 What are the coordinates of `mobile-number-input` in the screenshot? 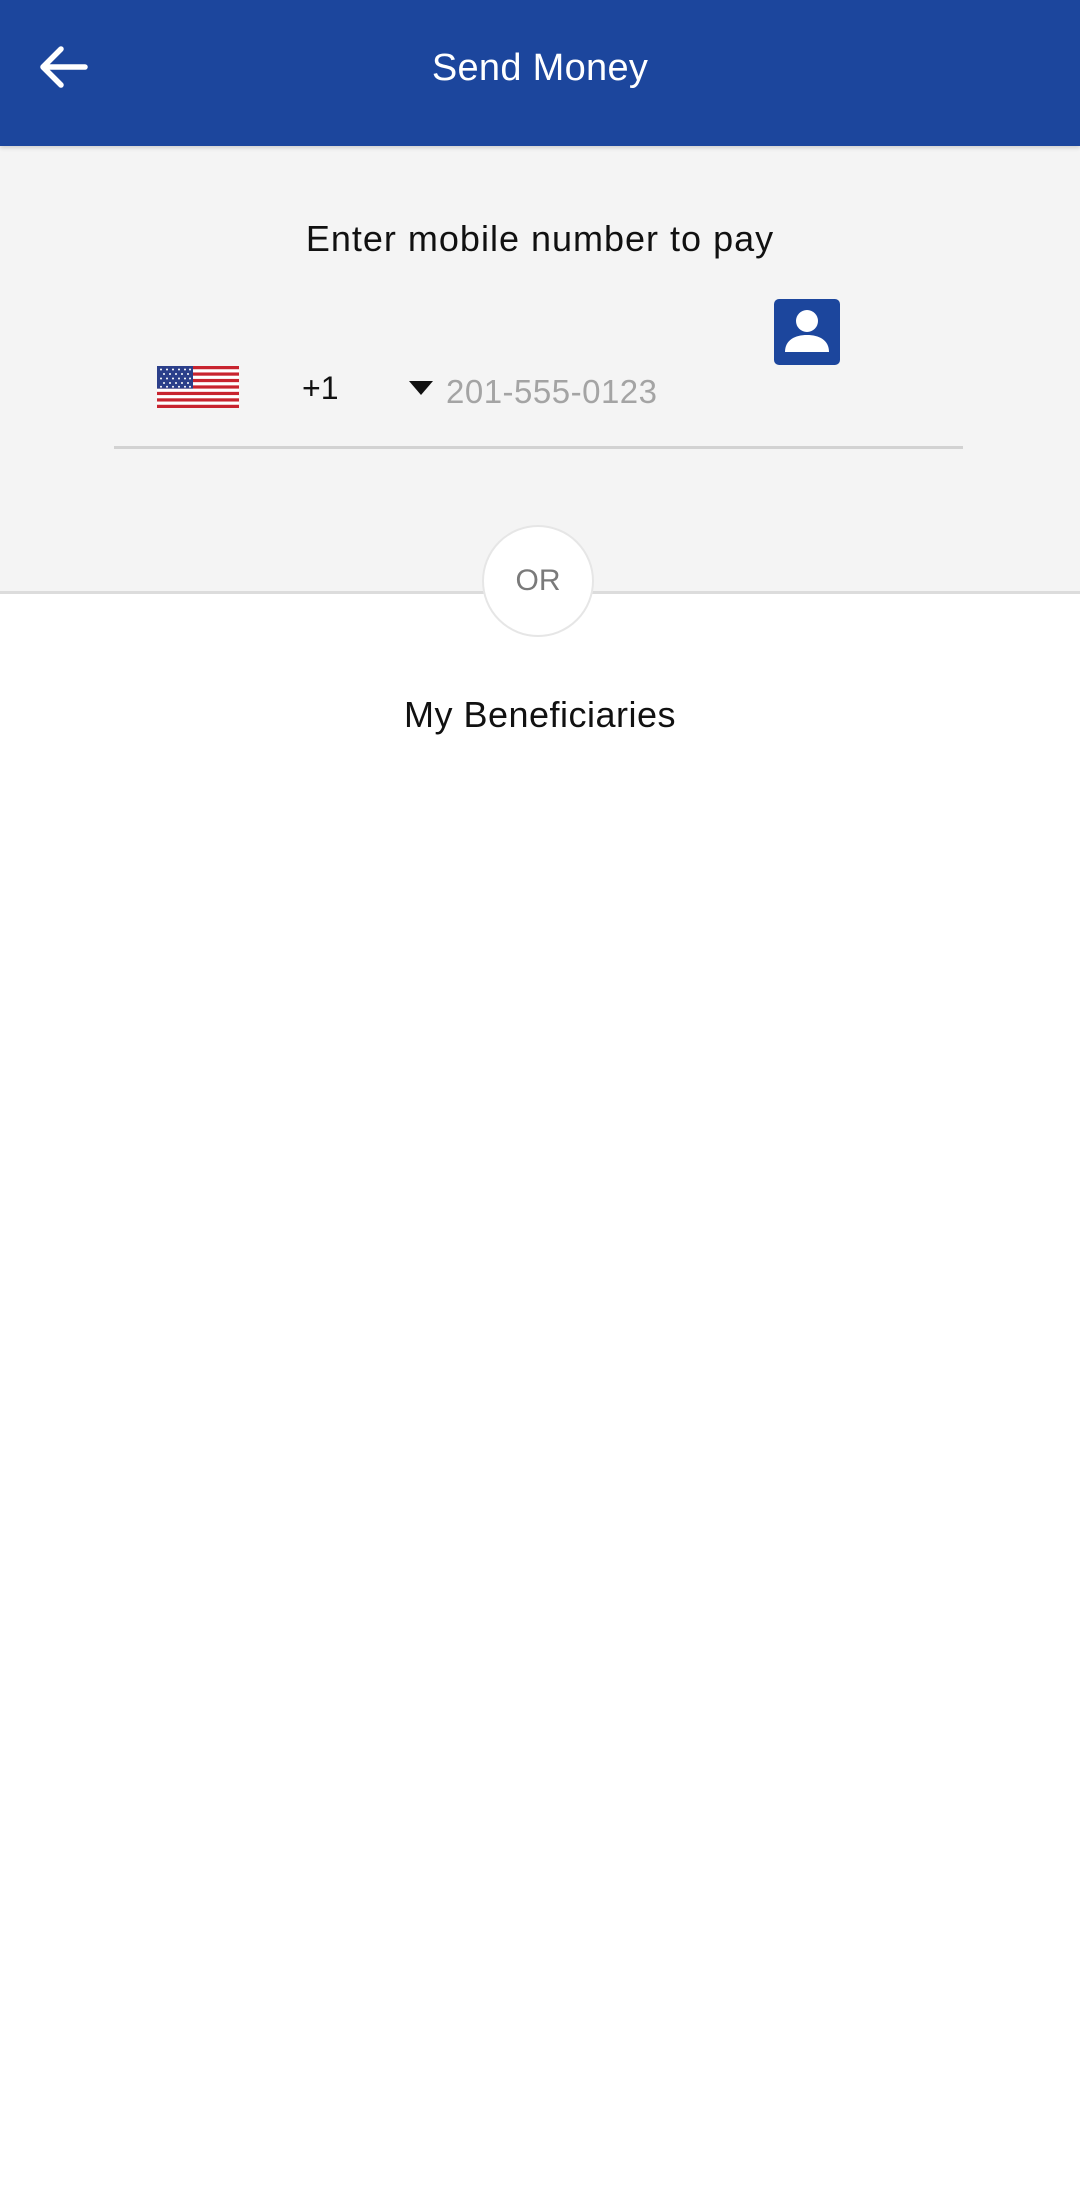 It's located at (656, 392).